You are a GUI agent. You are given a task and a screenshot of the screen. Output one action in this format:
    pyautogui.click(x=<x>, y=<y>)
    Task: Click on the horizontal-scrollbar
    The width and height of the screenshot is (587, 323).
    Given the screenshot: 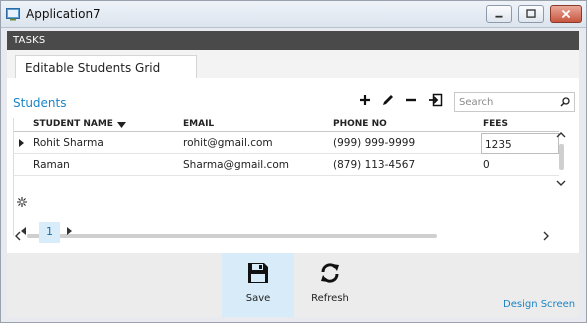 What is the action you would take?
    pyautogui.click(x=283, y=236)
    